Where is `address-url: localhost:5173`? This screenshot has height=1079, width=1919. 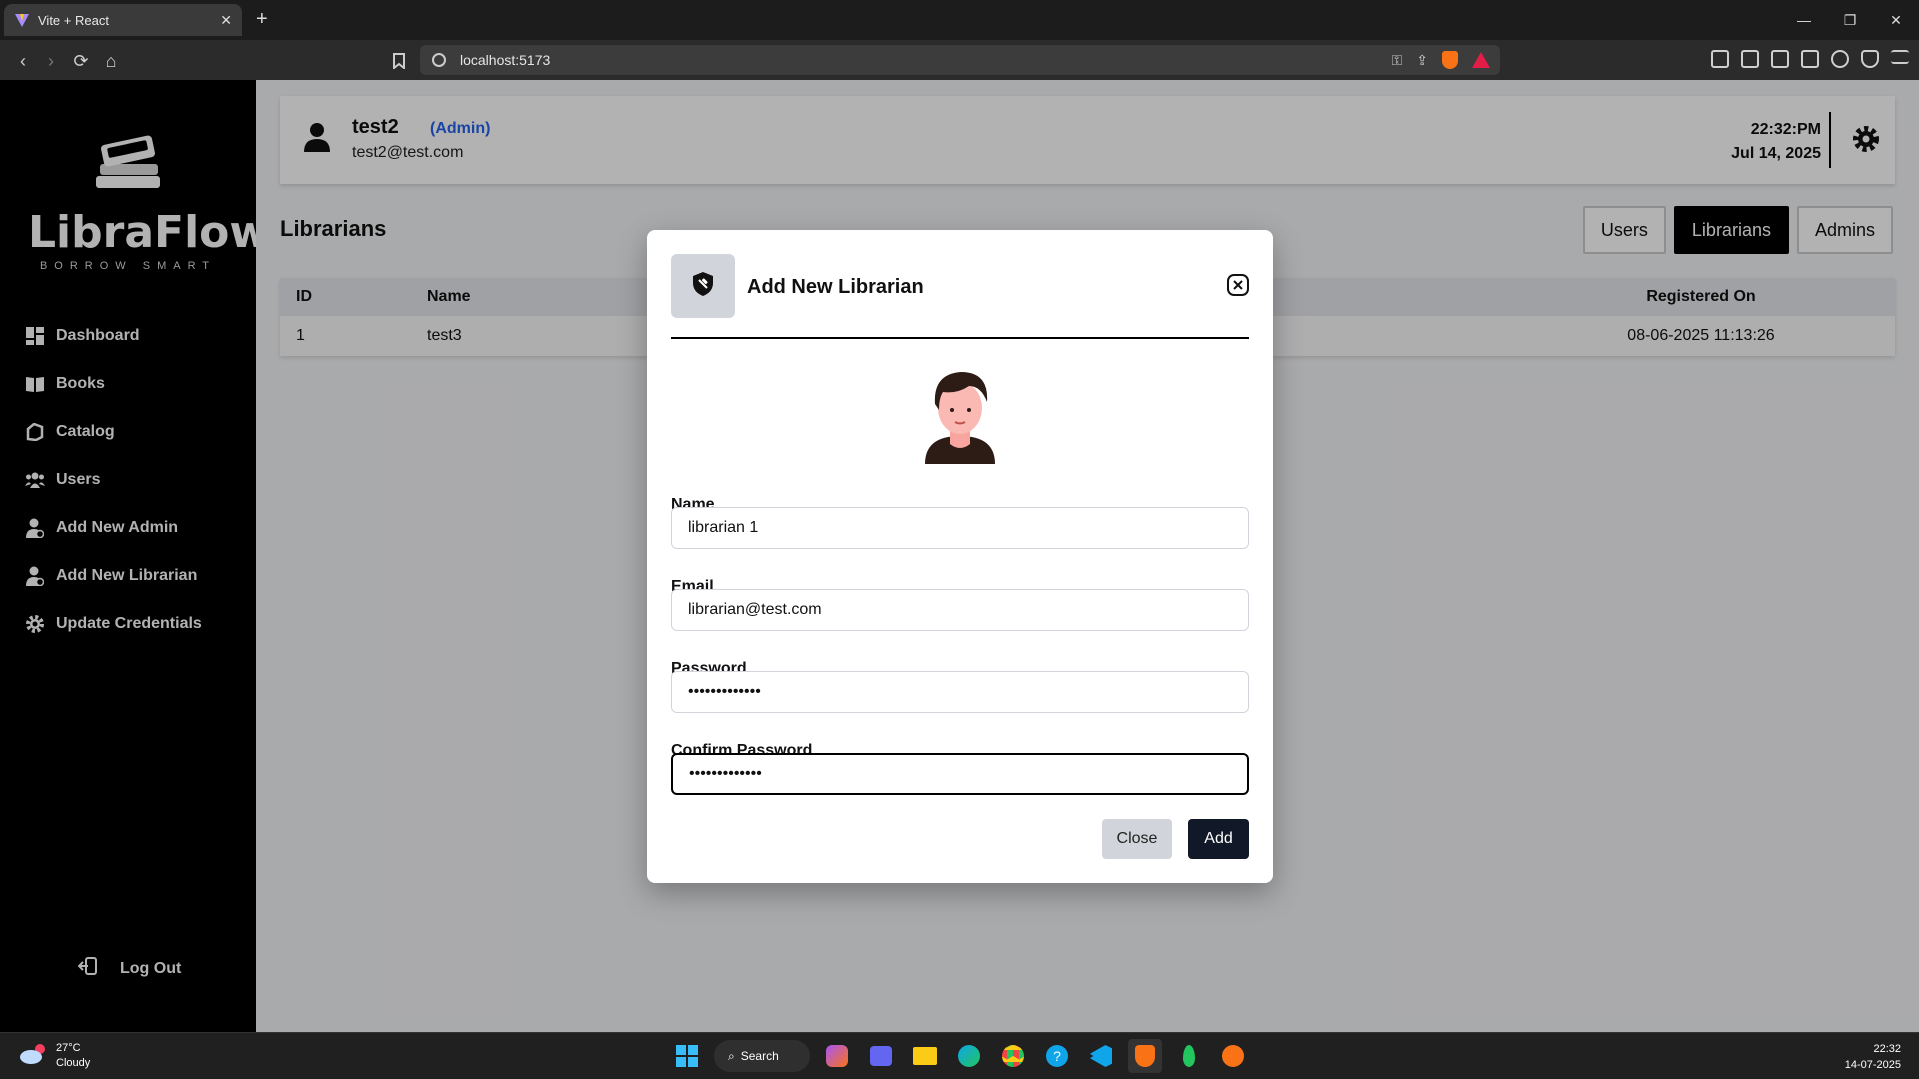 address-url: localhost:5173 is located at coordinates (505, 60).